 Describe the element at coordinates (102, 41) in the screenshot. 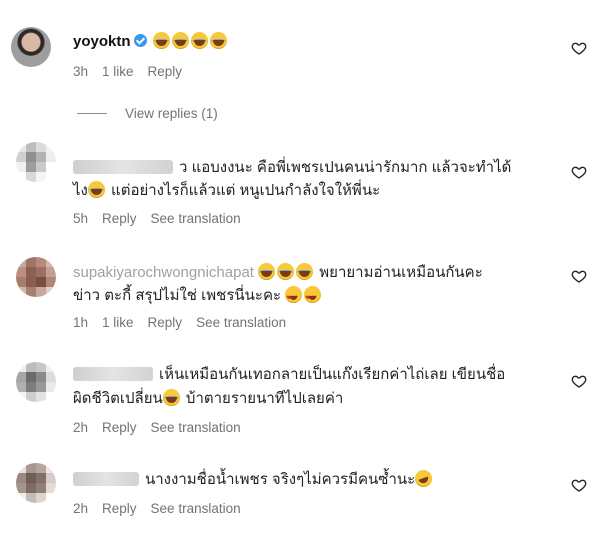

I see `username: yoyoktn` at that location.